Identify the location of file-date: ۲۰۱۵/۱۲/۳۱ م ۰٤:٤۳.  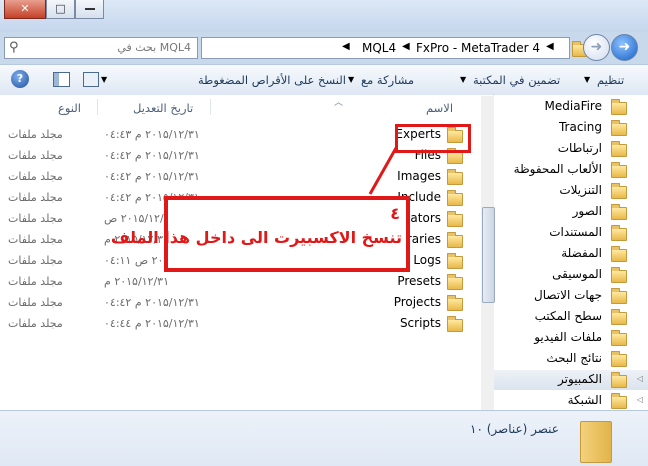
(152, 134).